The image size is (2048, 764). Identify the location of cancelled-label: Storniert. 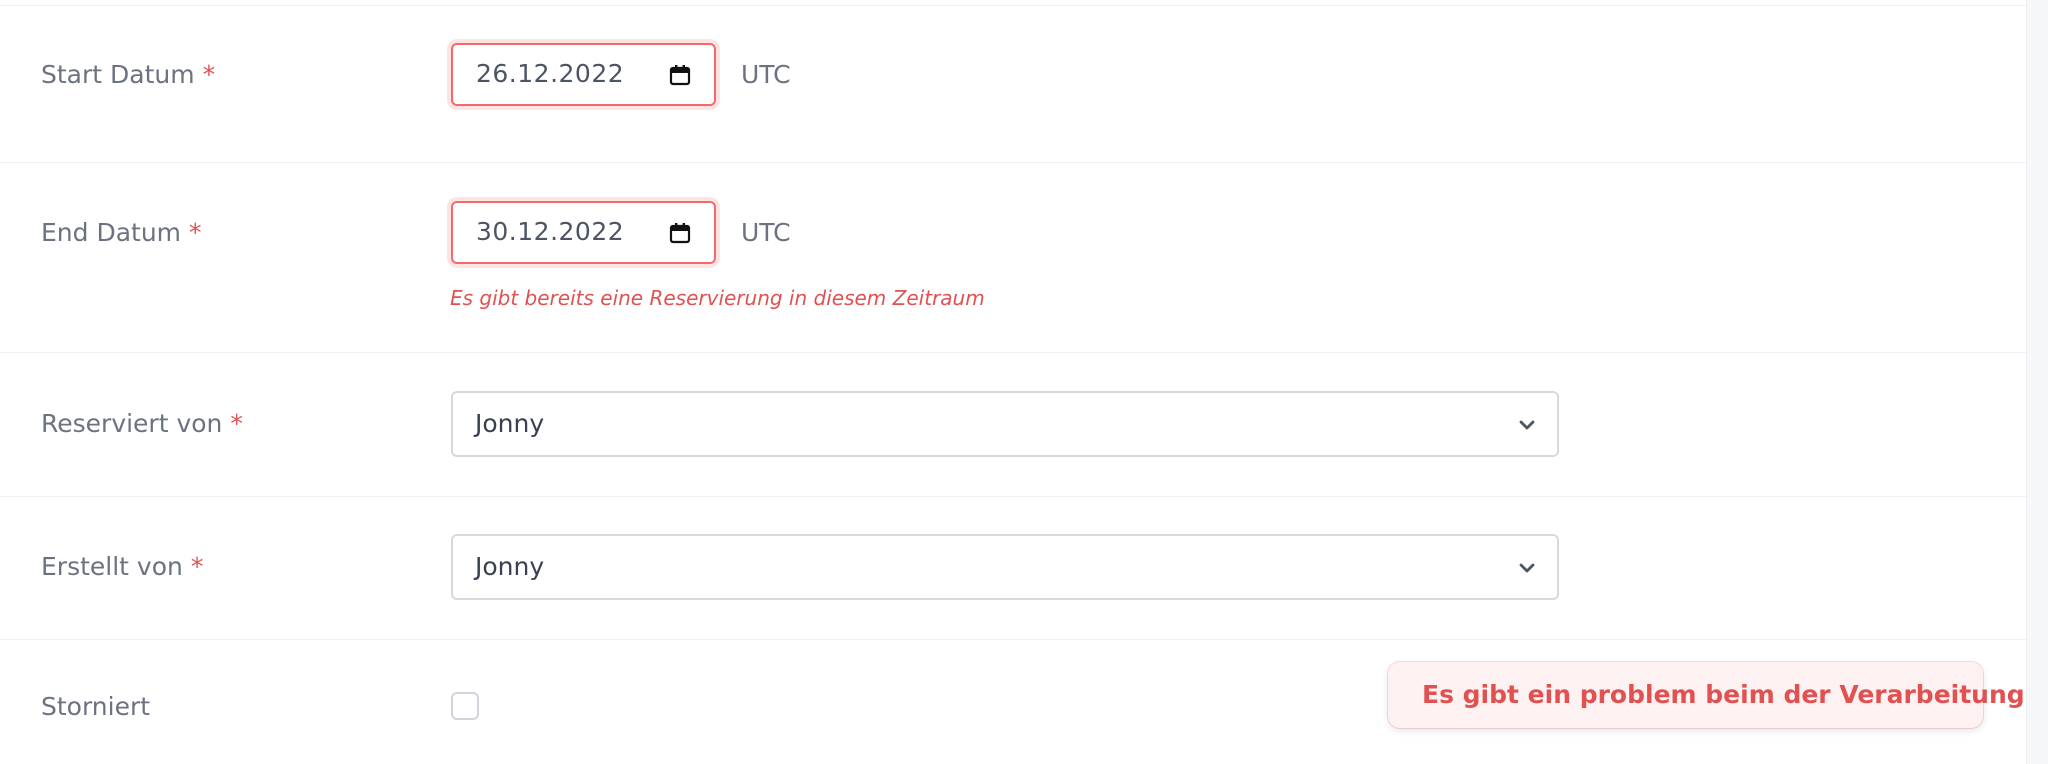
(96, 706).